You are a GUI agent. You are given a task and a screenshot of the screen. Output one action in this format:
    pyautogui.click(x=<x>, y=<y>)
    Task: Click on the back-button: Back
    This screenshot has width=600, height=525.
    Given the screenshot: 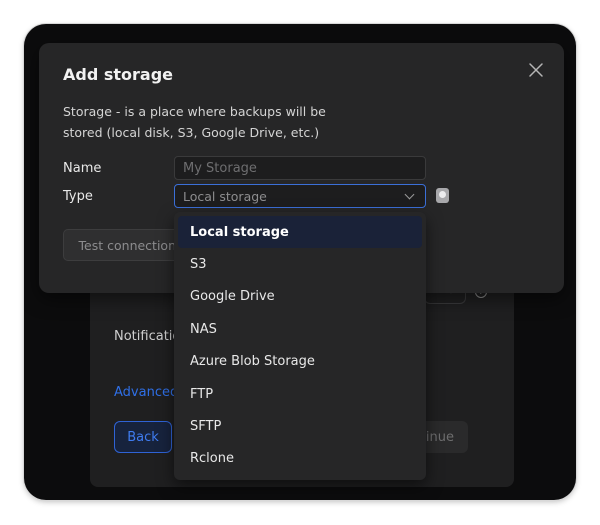 What is the action you would take?
    pyautogui.click(x=143, y=437)
    